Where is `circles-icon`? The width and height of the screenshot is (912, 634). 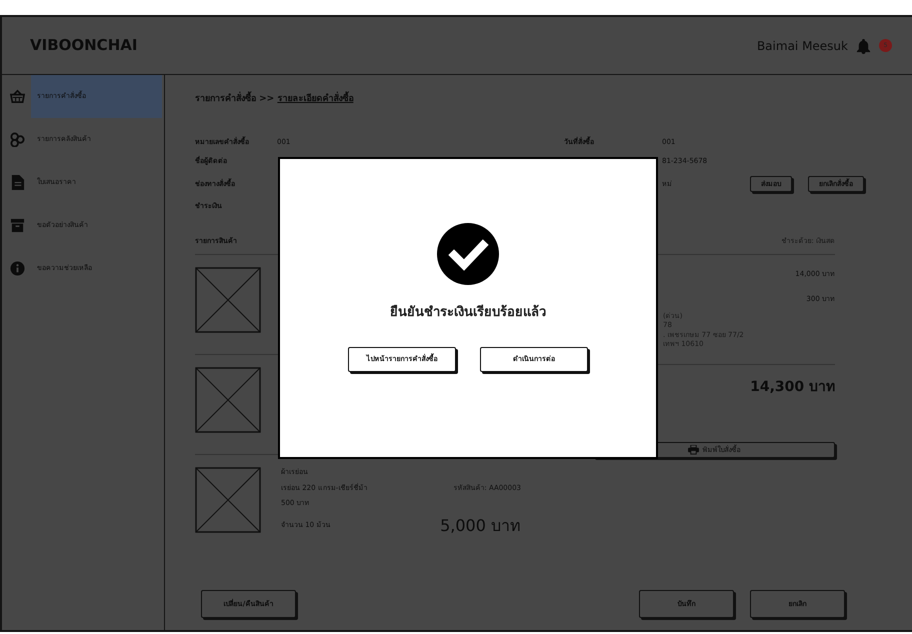
circles-icon is located at coordinates (17, 139).